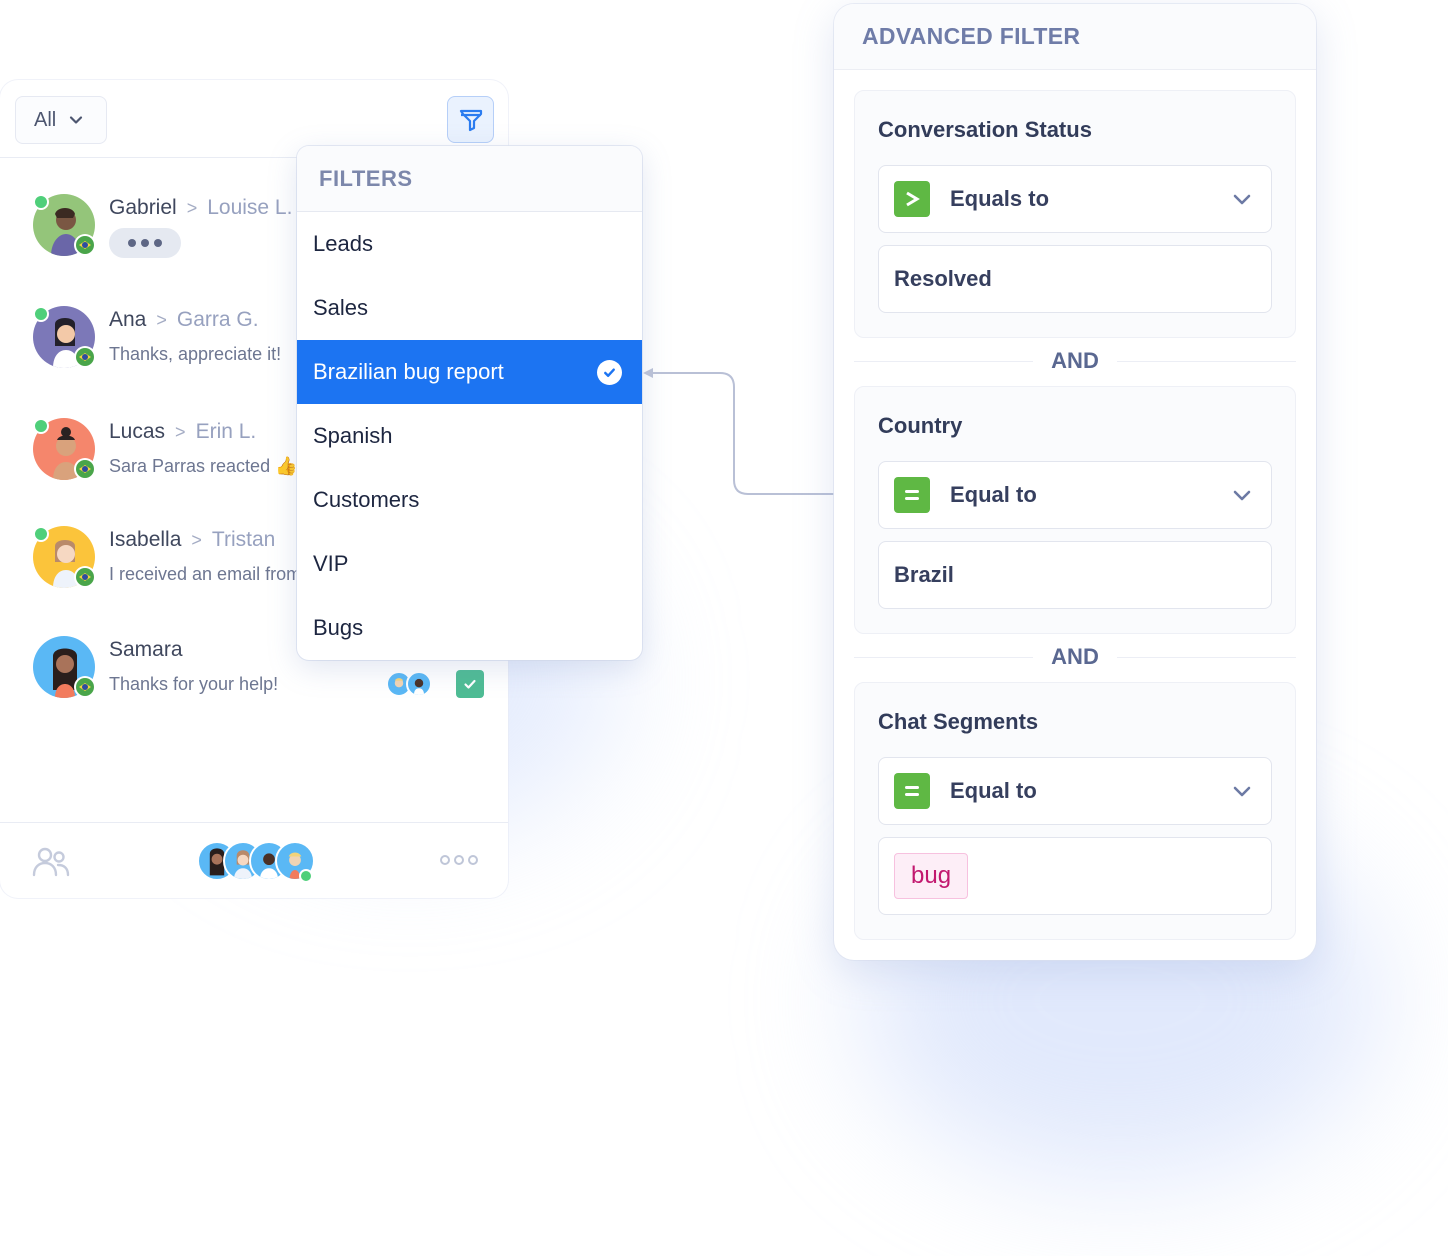  What do you see at coordinates (146, 649) in the screenshot?
I see `customer-name: Samara` at bounding box center [146, 649].